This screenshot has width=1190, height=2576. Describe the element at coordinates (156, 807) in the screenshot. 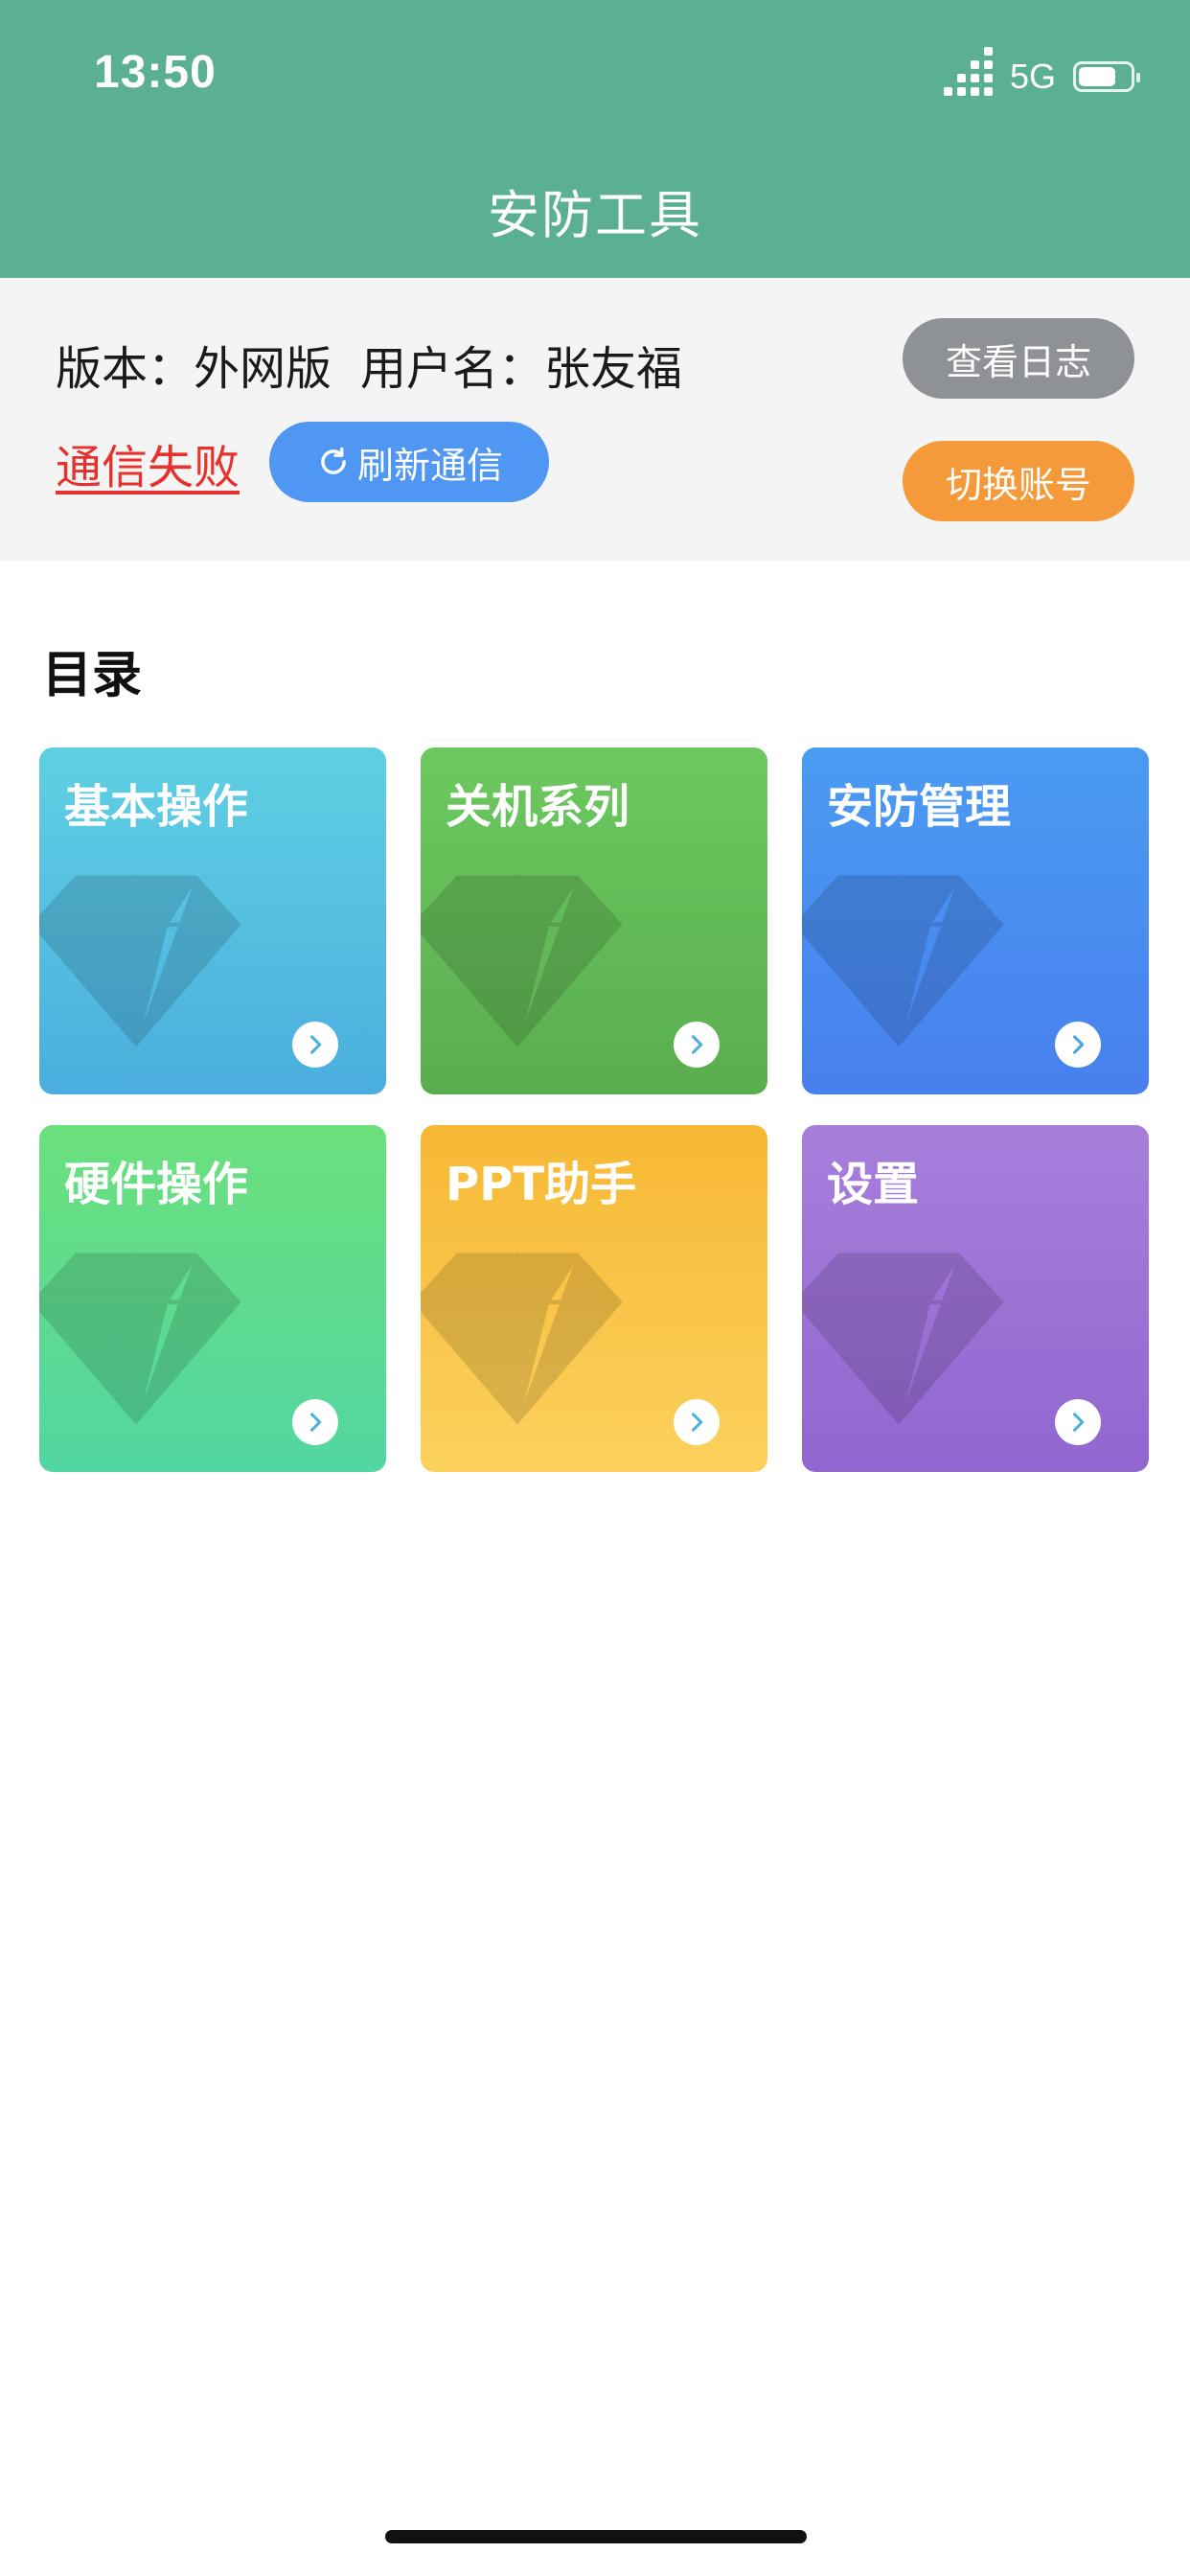

I see `menu-card-label: 基本操作` at that location.